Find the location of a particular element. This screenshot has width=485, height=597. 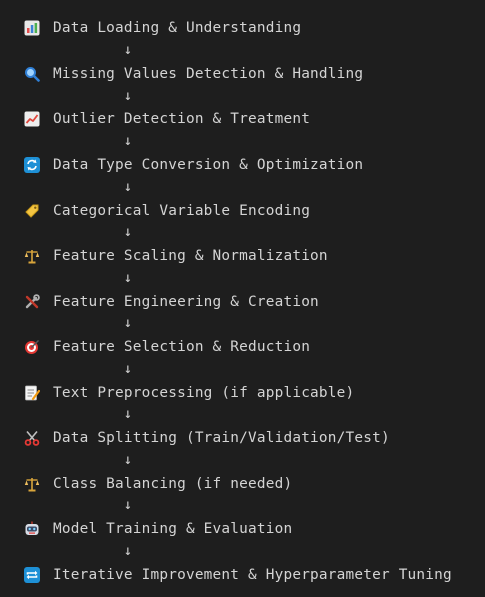

tag-icon is located at coordinates (32, 211).